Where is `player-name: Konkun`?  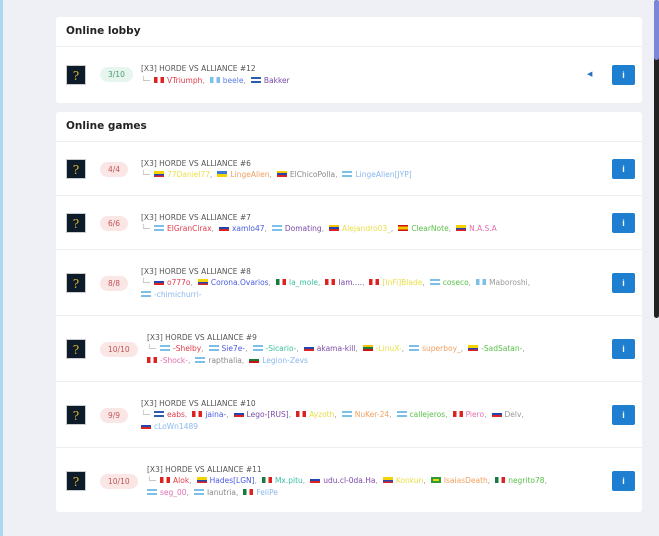 player-name: Konkun is located at coordinates (410, 480).